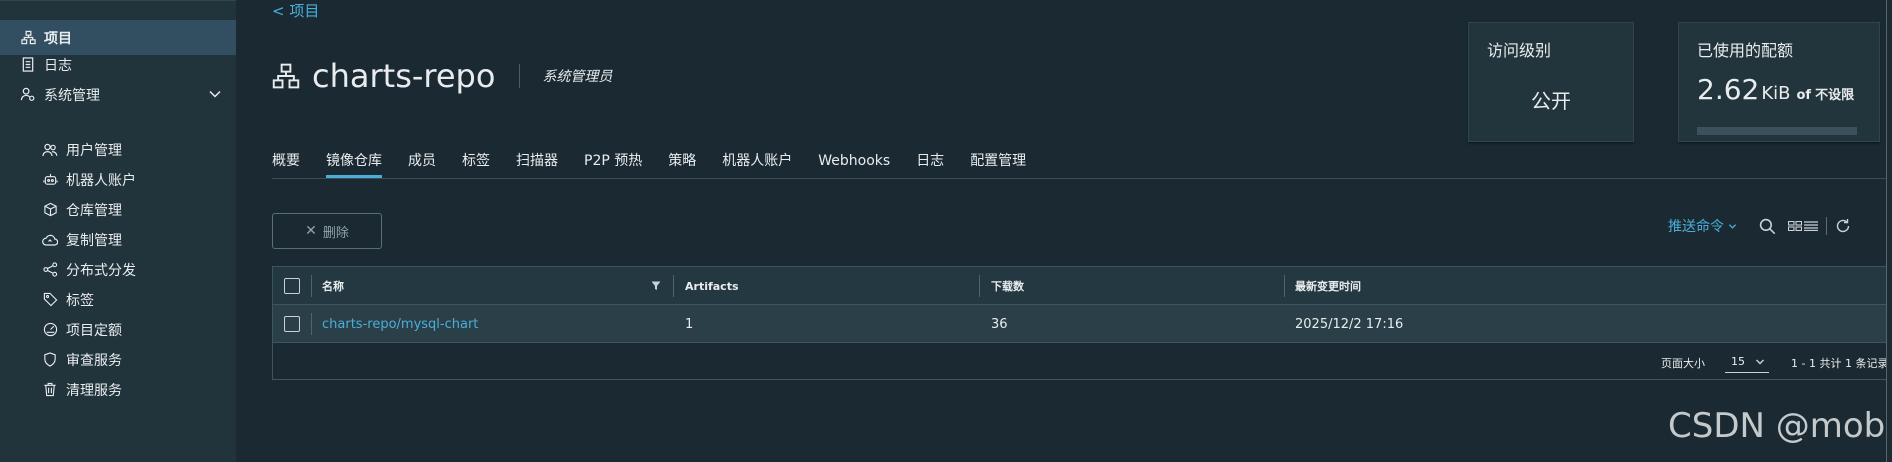 The height and width of the screenshot is (462, 1892). What do you see at coordinates (1835, 95) in the screenshot?
I see `quota-limit: 不设限` at bounding box center [1835, 95].